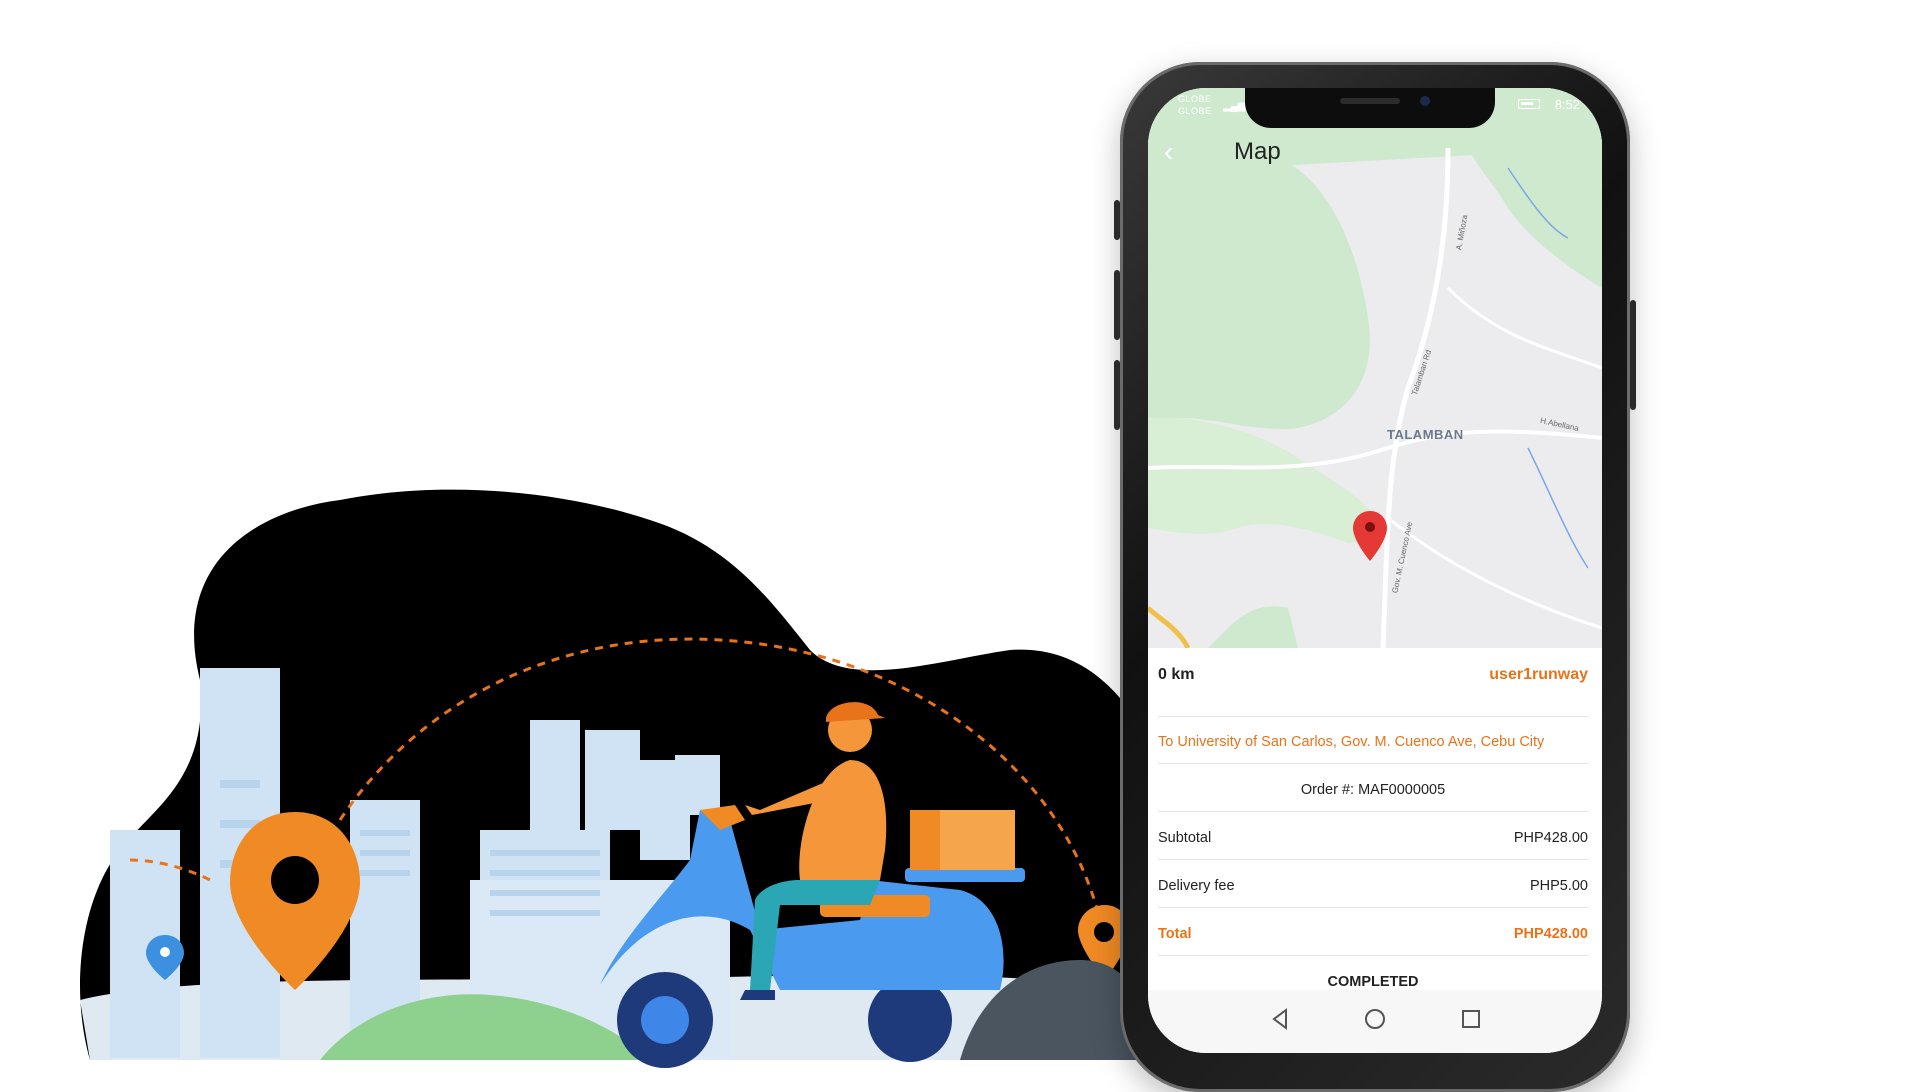 This screenshot has height=1092, width=1920. I want to click on distance-row: 0 km user1runway, so click(1373, 675).